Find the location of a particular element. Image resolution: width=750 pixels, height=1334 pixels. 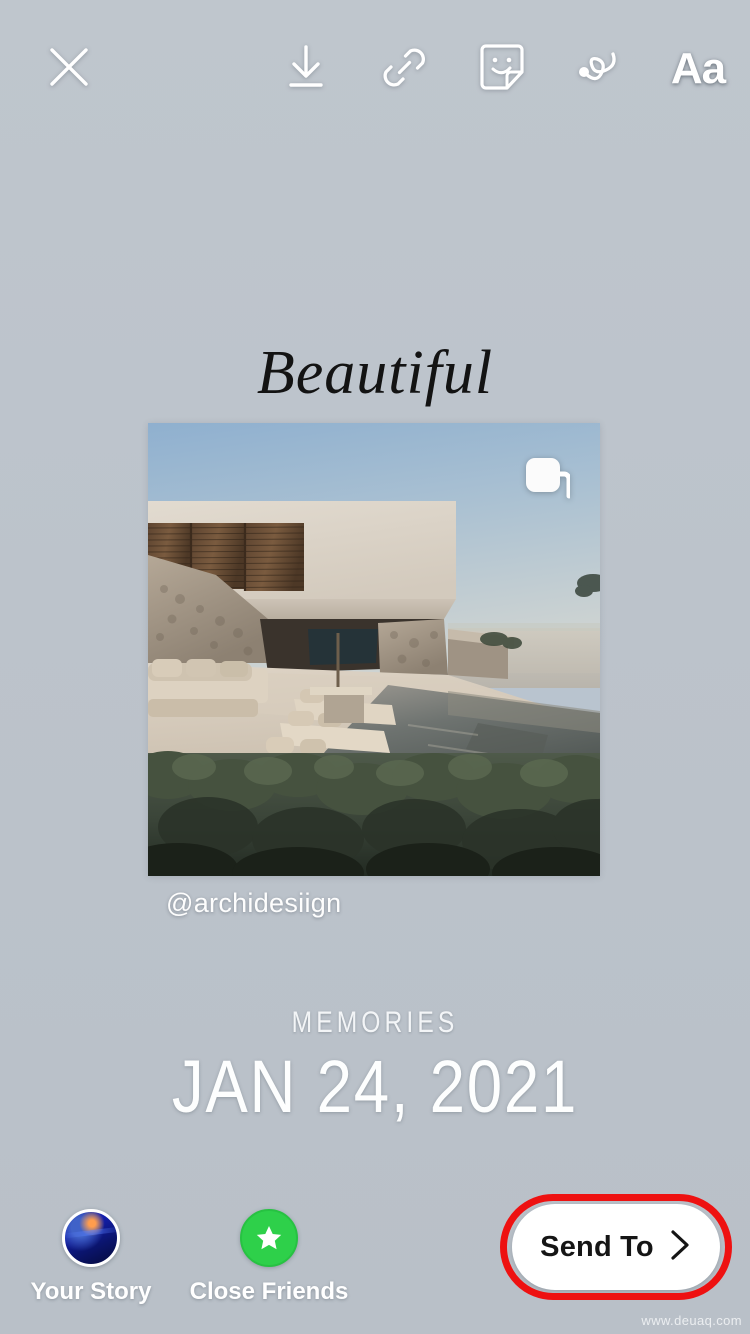

top-toolbar: Aa is located at coordinates (375, 69).